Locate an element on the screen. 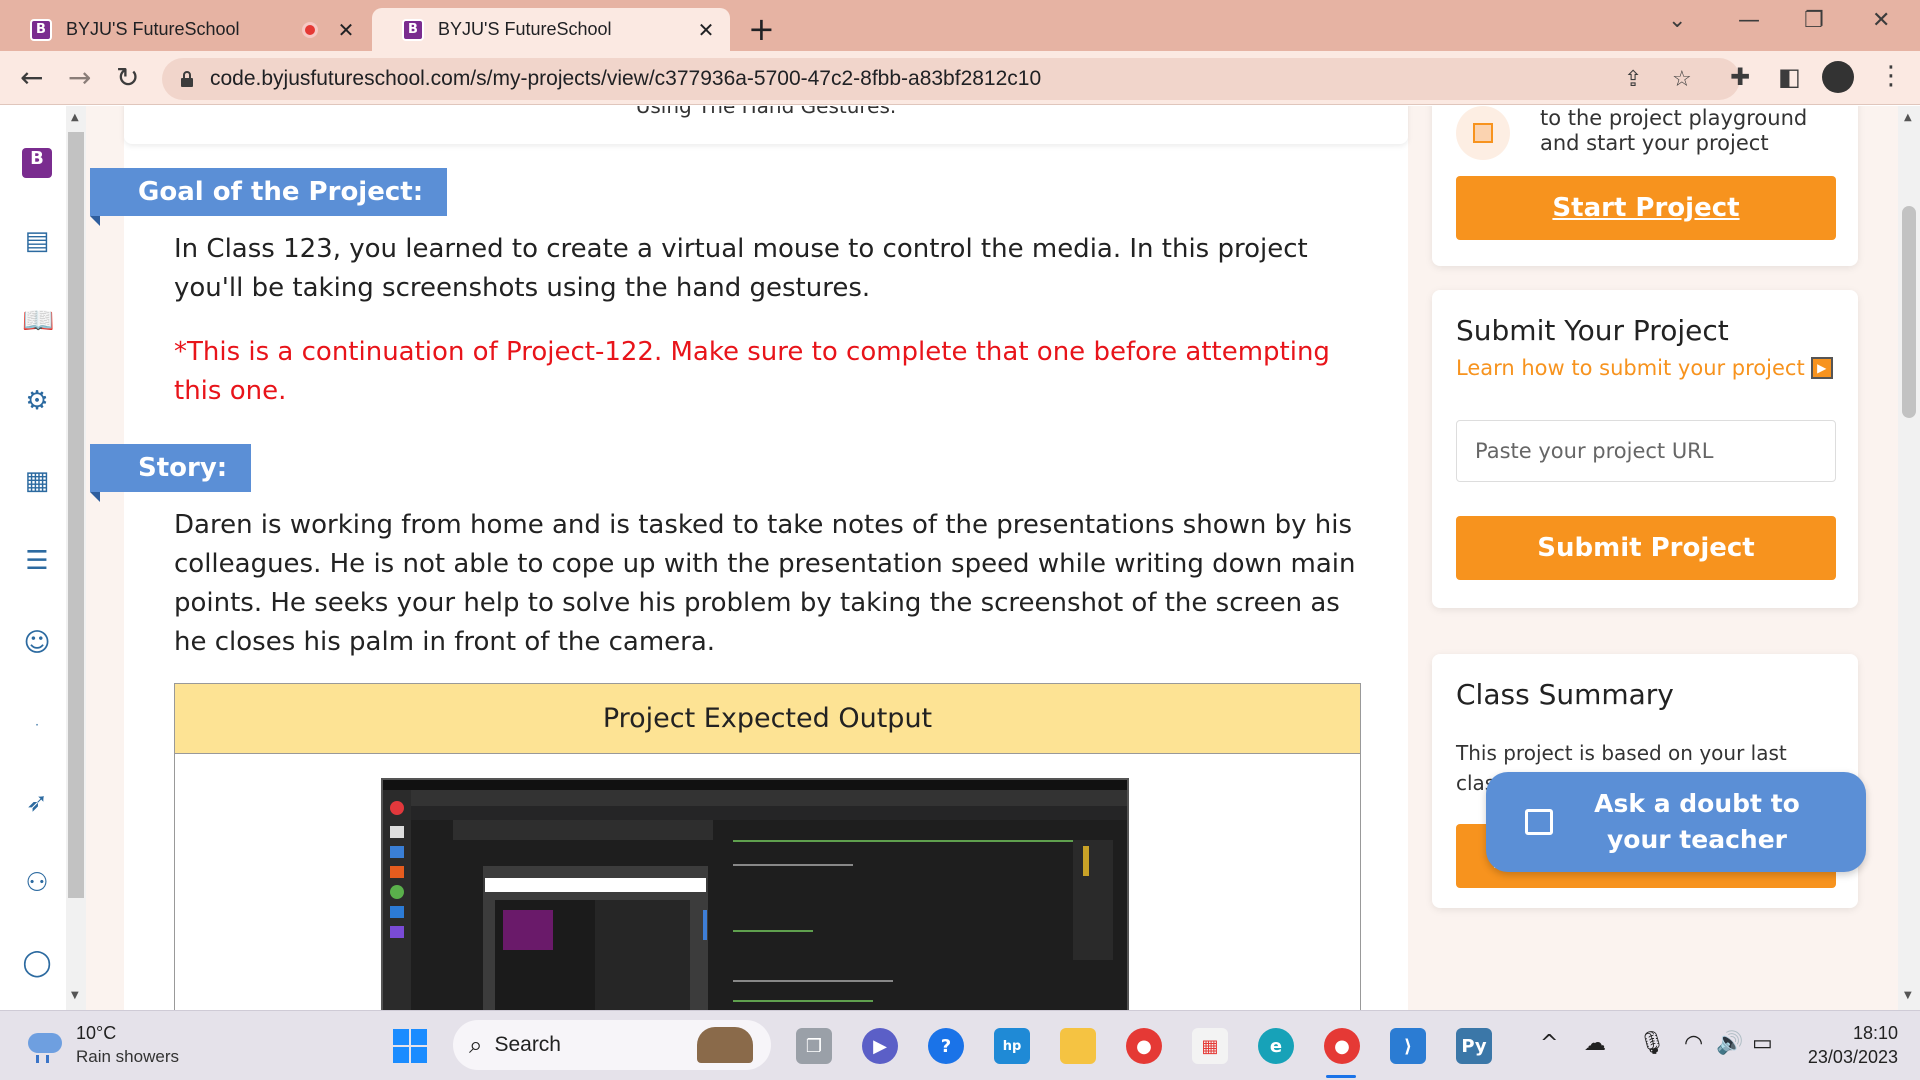 The image size is (1920, 1080). tab-search-icon: ⌄ is located at coordinates (1677, 20).